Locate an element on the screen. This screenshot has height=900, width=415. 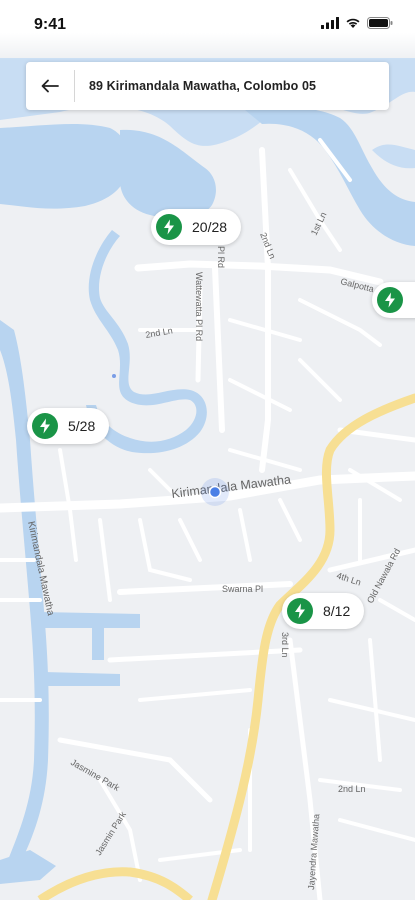
back-button is located at coordinates (50, 86).